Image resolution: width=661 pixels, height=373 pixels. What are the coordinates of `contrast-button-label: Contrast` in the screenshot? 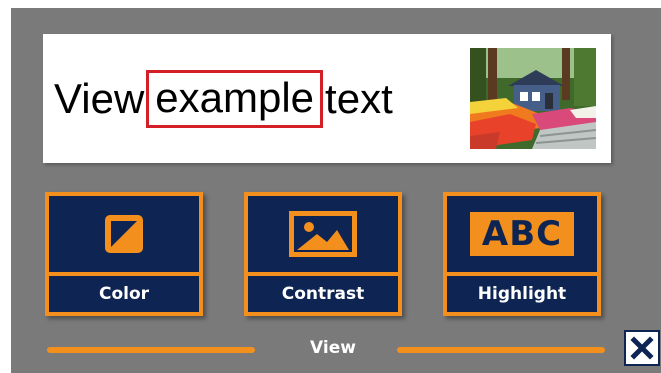 It's located at (323, 294).